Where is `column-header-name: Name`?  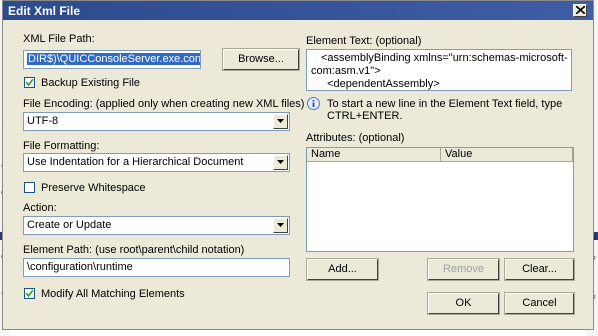 column-header-name: Name is located at coordinates (374, 155).